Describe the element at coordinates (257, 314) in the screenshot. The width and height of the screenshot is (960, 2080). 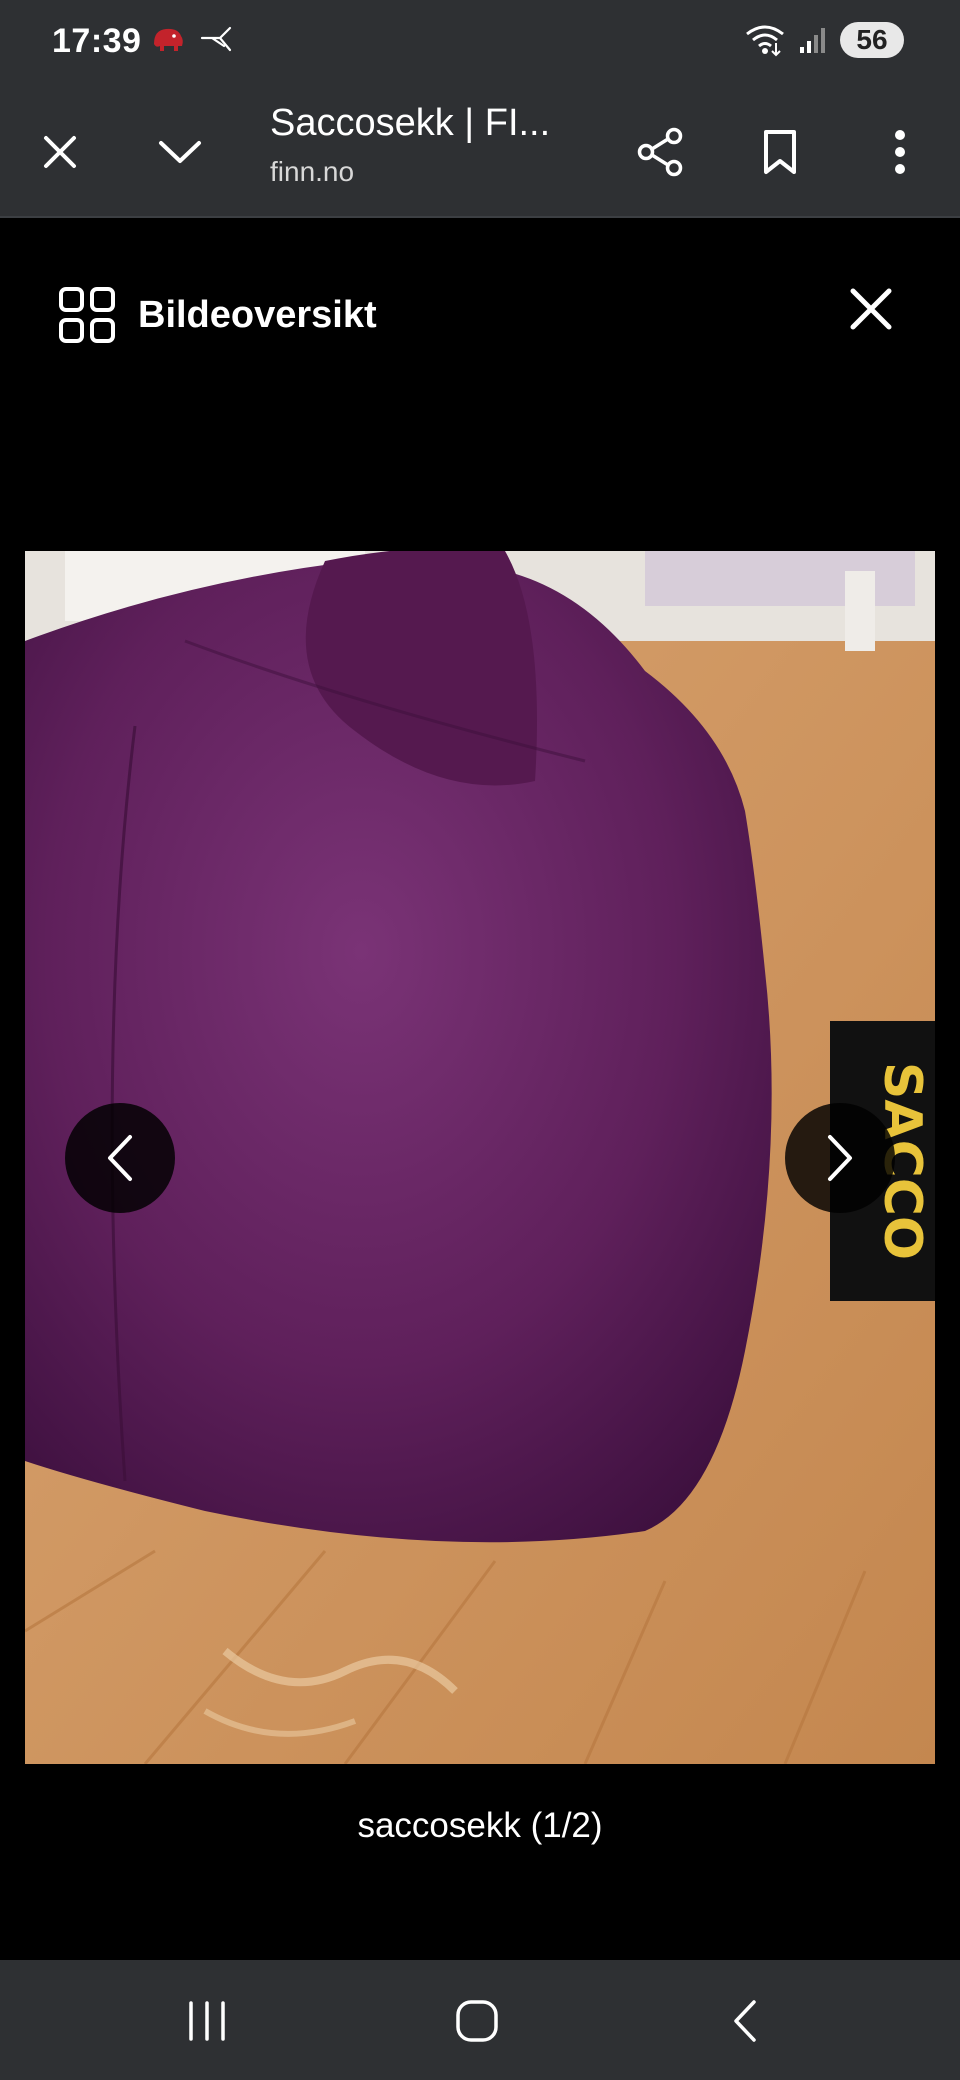
I see `overview-label: Bildeoversikt` at that location.